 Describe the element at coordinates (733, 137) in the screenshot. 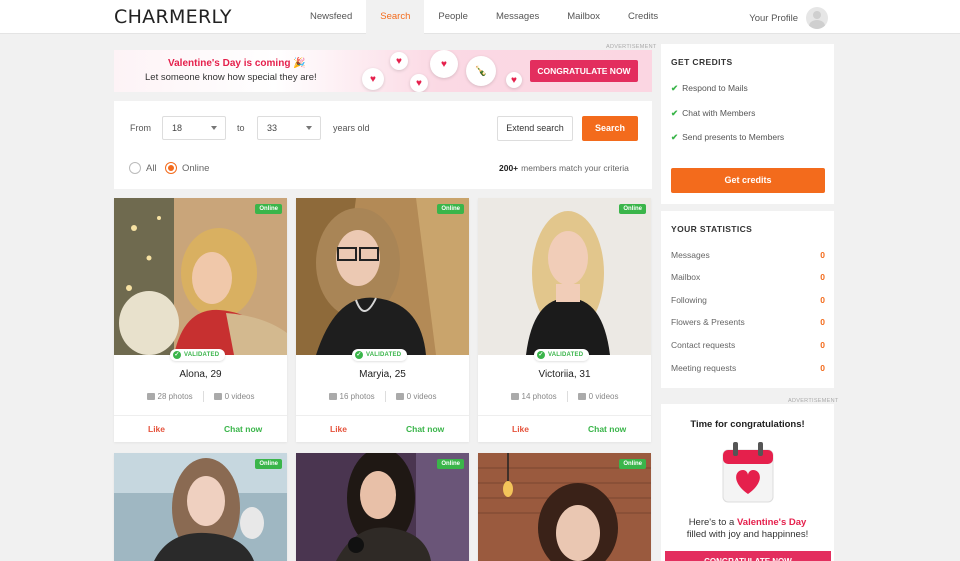

I see `credit-benefit-label: Send presents to Members` at that location.